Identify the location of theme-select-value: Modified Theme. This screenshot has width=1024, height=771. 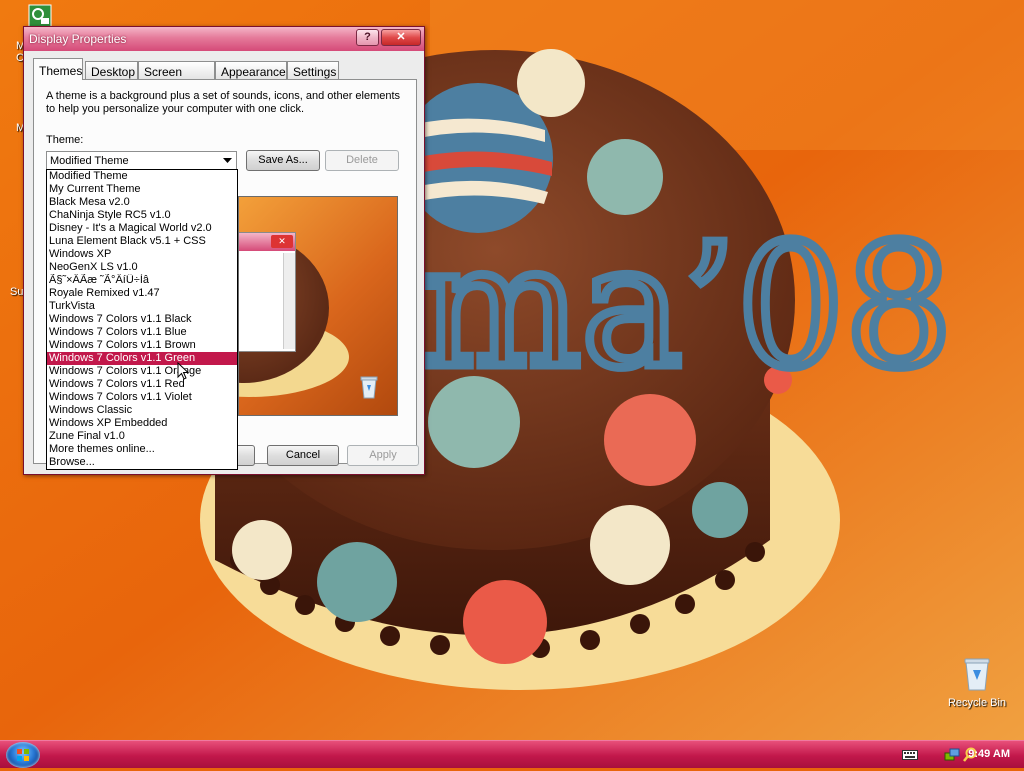
(89, 161).